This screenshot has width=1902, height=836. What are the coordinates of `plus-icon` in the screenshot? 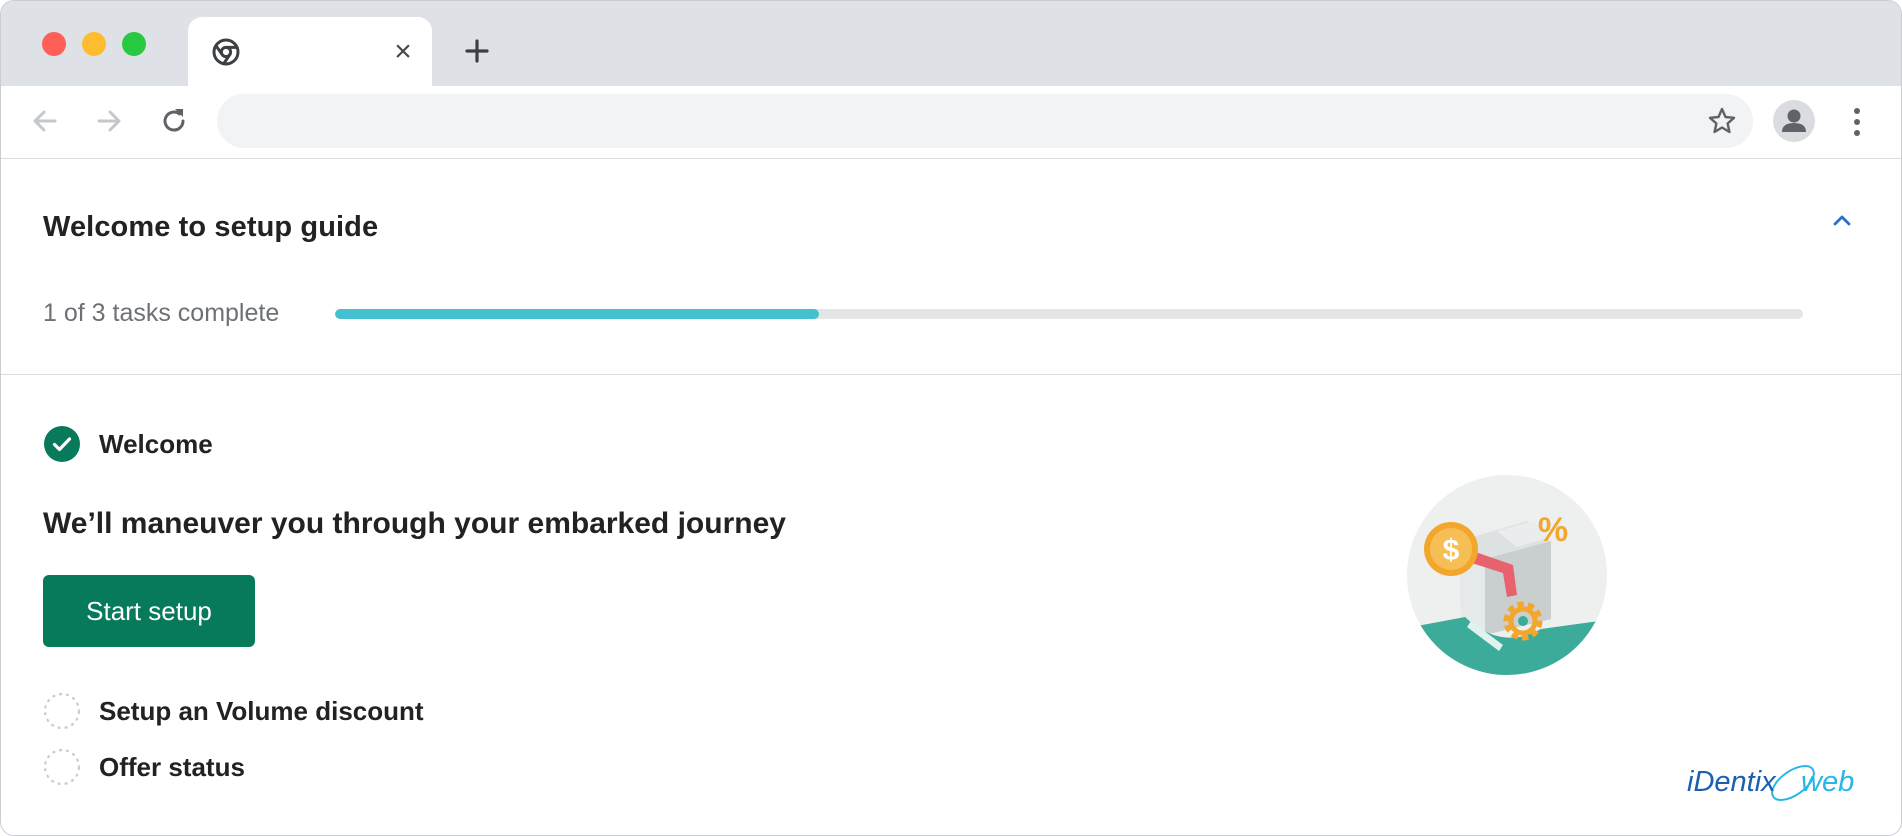 It's located at (477, 51).